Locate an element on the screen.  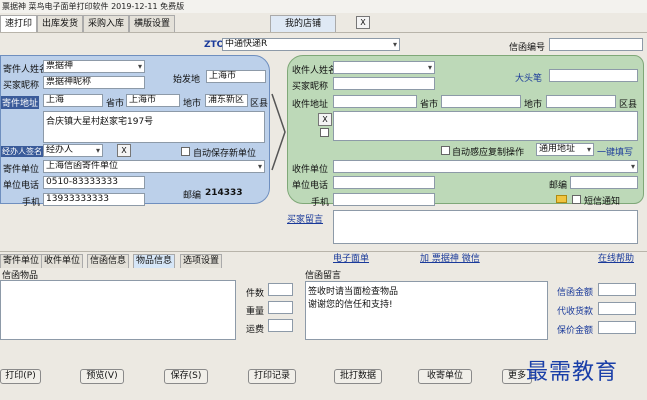
buyer-message-link: 买家留言 is located at coordinates (305, 218).